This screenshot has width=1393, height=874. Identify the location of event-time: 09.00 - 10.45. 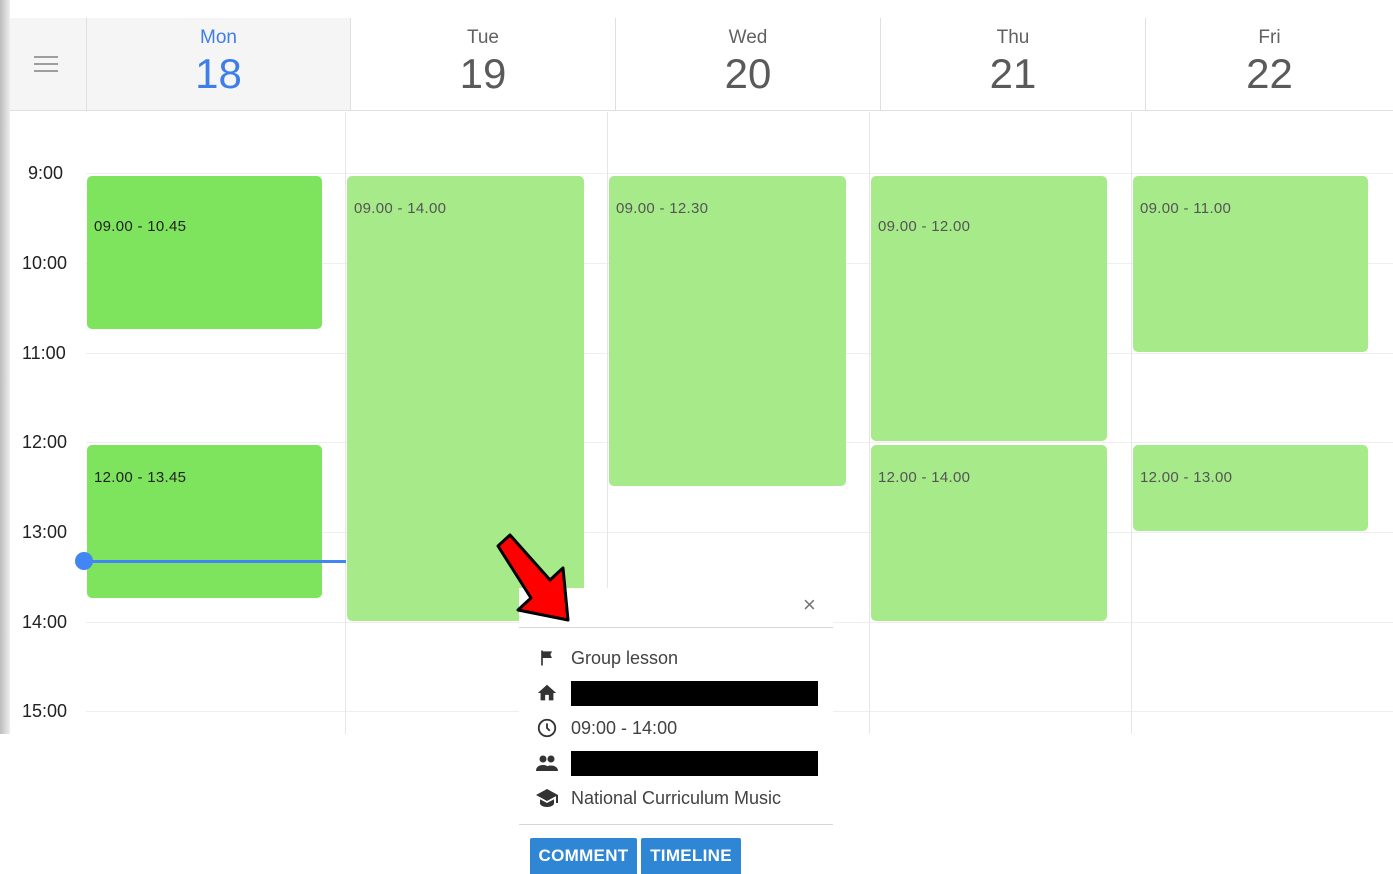
(140, 226).